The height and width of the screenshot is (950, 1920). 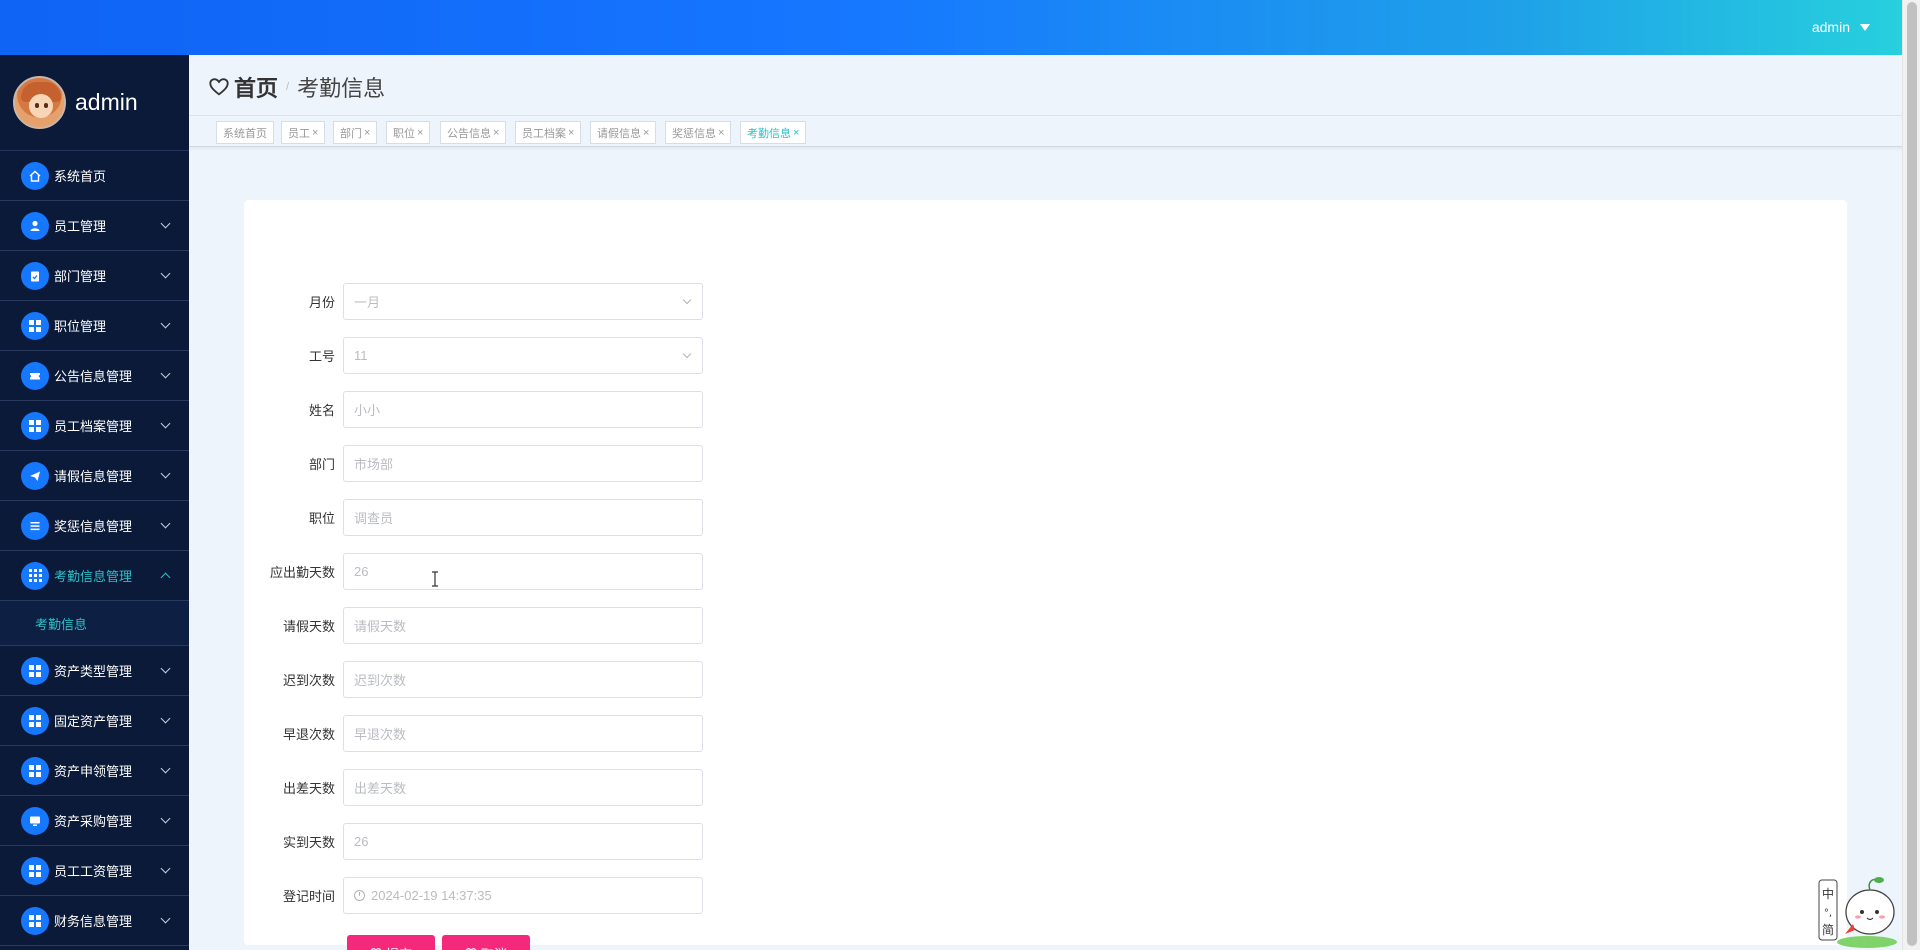 I want to click on sidebar-item-label: 员工档案管理, so click(x=93, y=426).